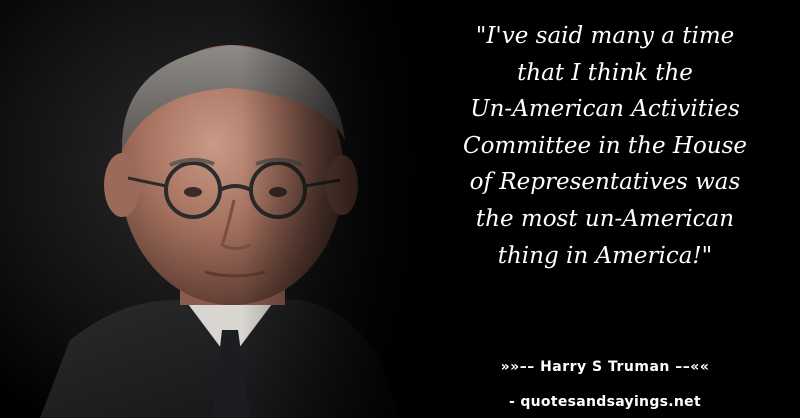 The width and height of the screenshot is (800, 418). I want to click on quote-line: Un-American Activities, so click(605, 109).